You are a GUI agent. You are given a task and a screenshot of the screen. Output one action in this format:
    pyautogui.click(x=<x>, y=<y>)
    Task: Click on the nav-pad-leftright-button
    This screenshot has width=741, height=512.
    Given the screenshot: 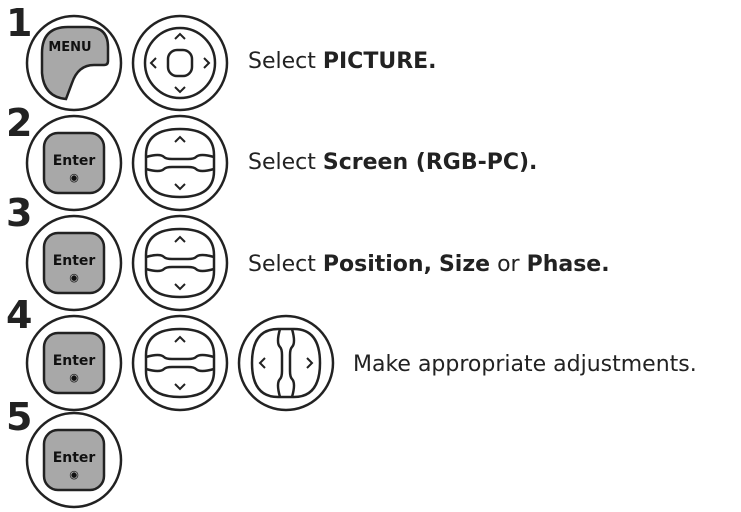 What is the action you would take?
    pyautogui.click(x=286, y=363)
    